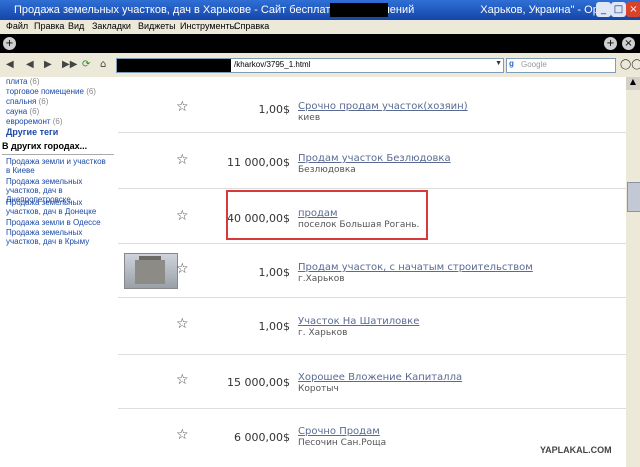  Describe the element at coordinates (318, 389) in the screenshot. I see `listing-location: Коротыч` at that location.